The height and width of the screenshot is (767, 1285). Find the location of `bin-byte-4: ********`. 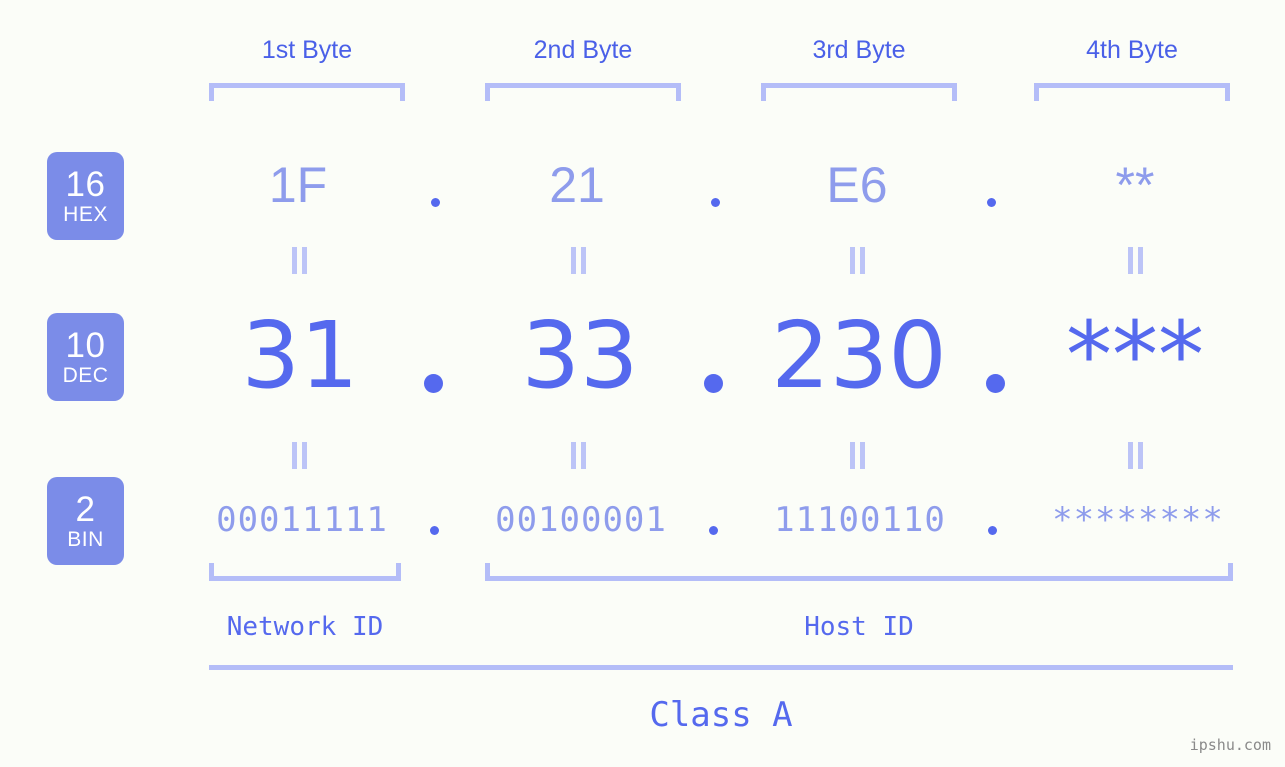

bin-byte-4: ******** is located at coordinates (1138, 520).